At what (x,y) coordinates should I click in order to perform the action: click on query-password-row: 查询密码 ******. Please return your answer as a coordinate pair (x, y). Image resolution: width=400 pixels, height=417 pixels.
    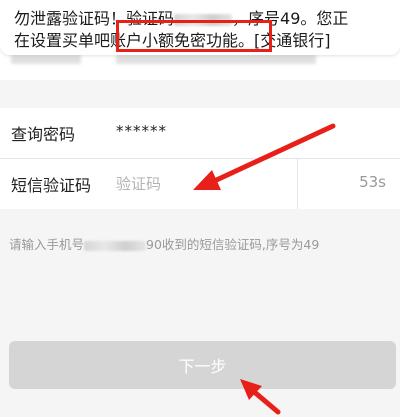
    Looking at the image, I should click on (200, 133).